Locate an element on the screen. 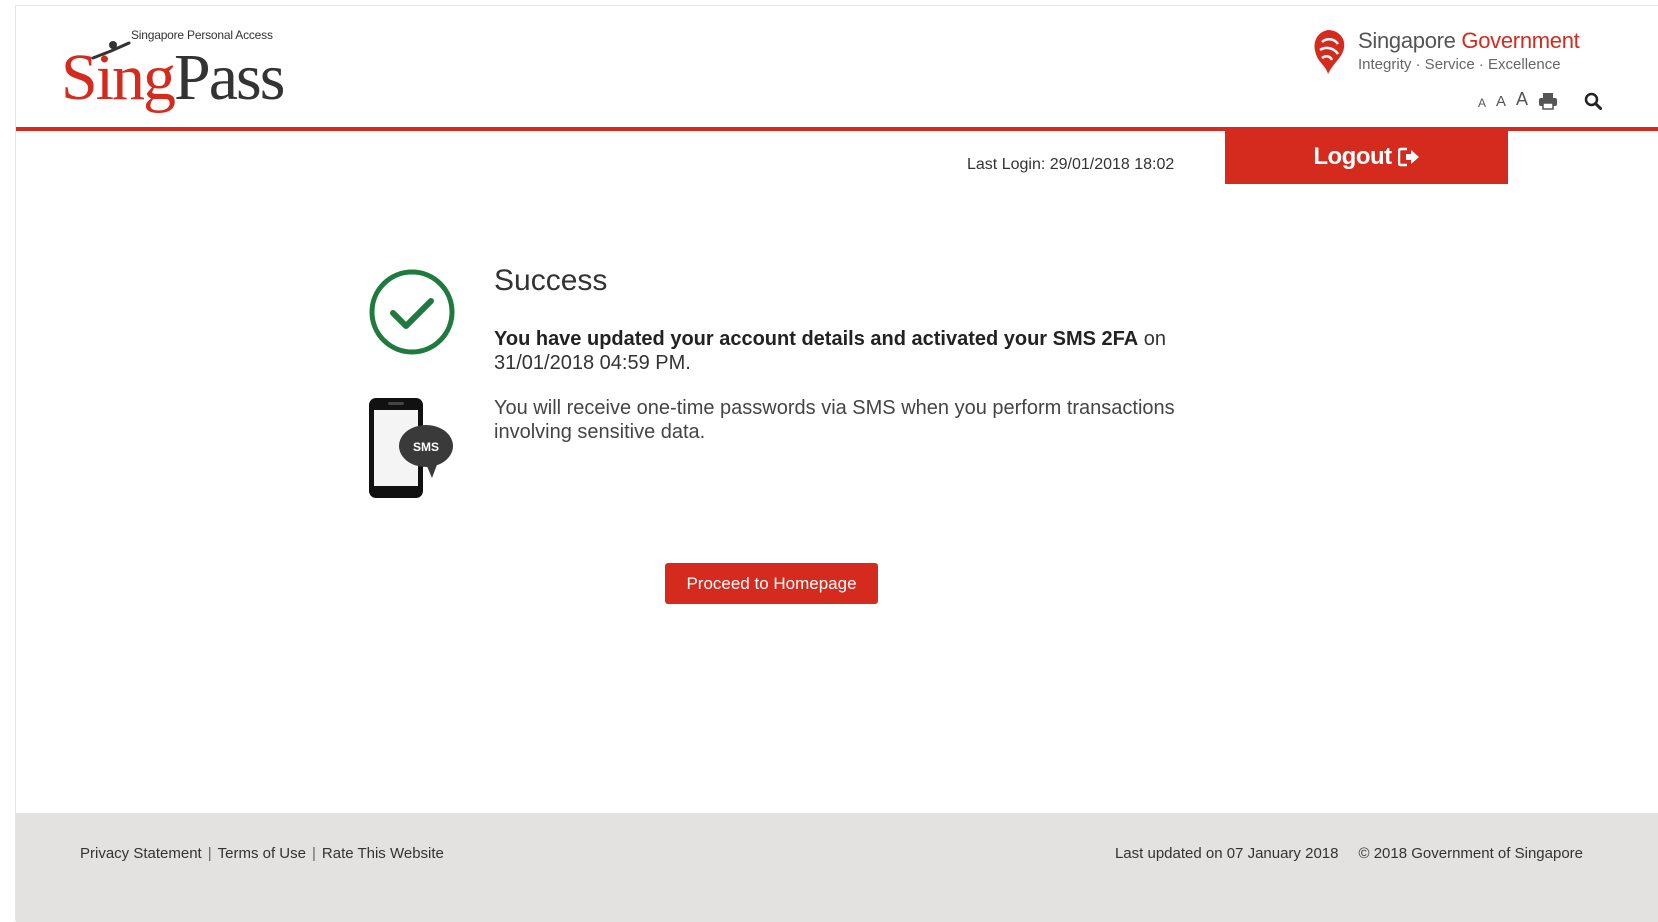 This screenshot has height=922, width=1658. header-tools: A A A is located at coordinates (1540, 99).